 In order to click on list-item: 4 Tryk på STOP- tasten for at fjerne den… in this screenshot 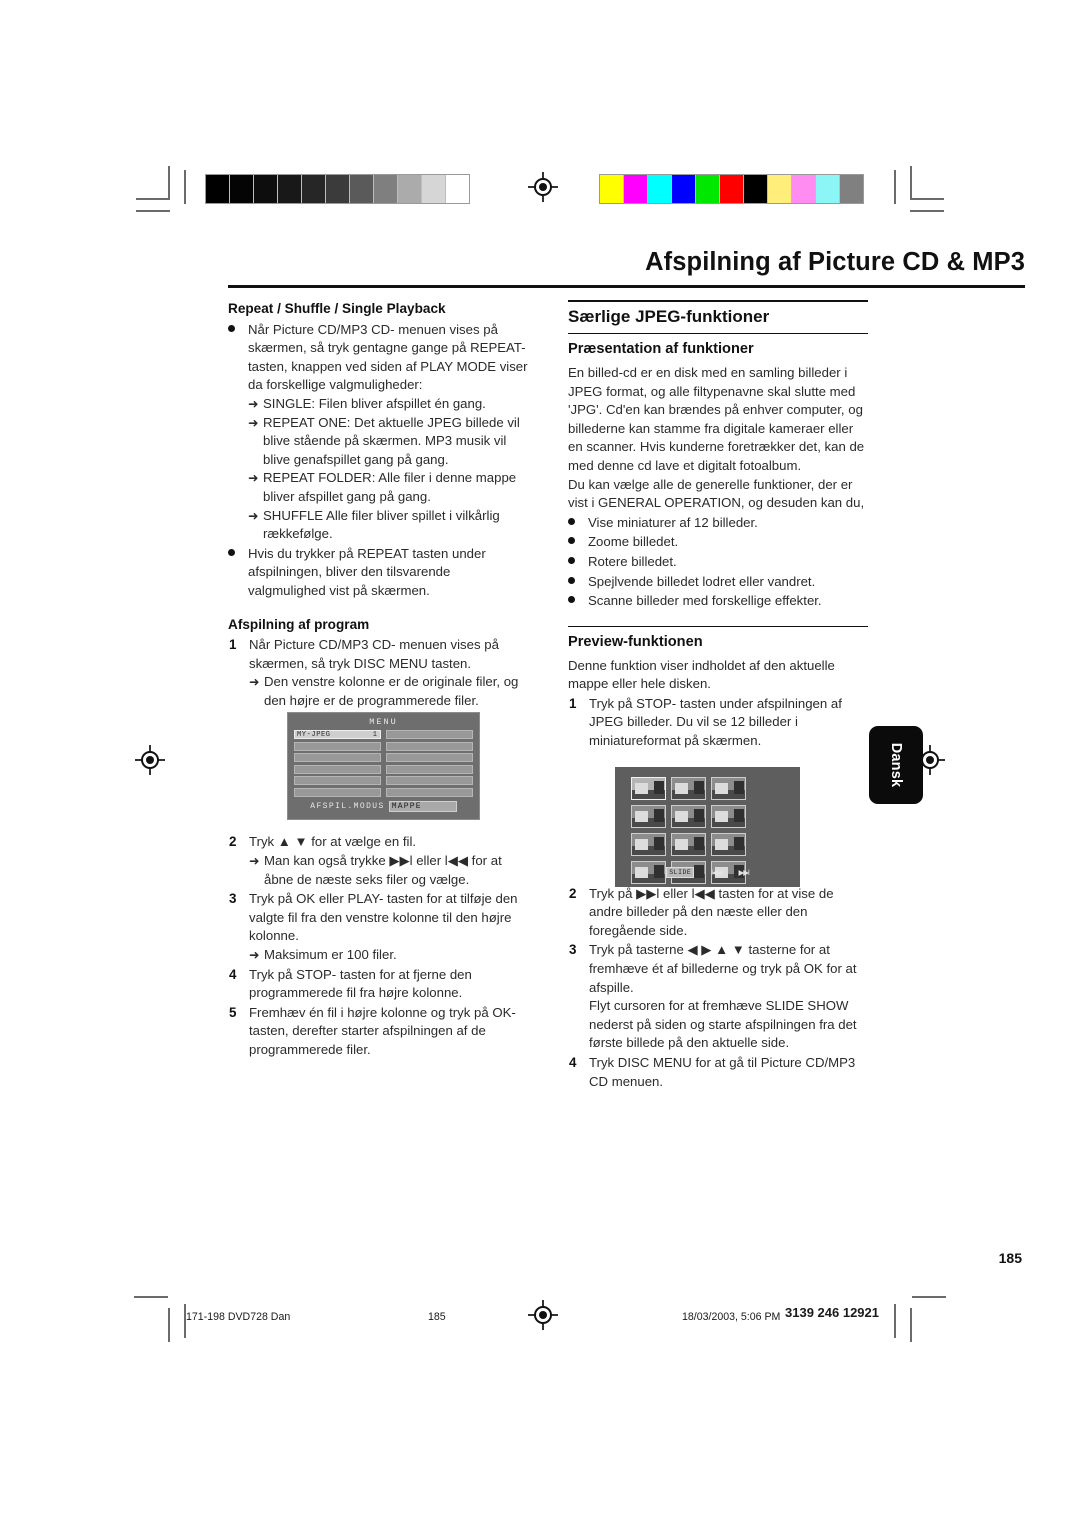, I will do `click(378, 984)`.